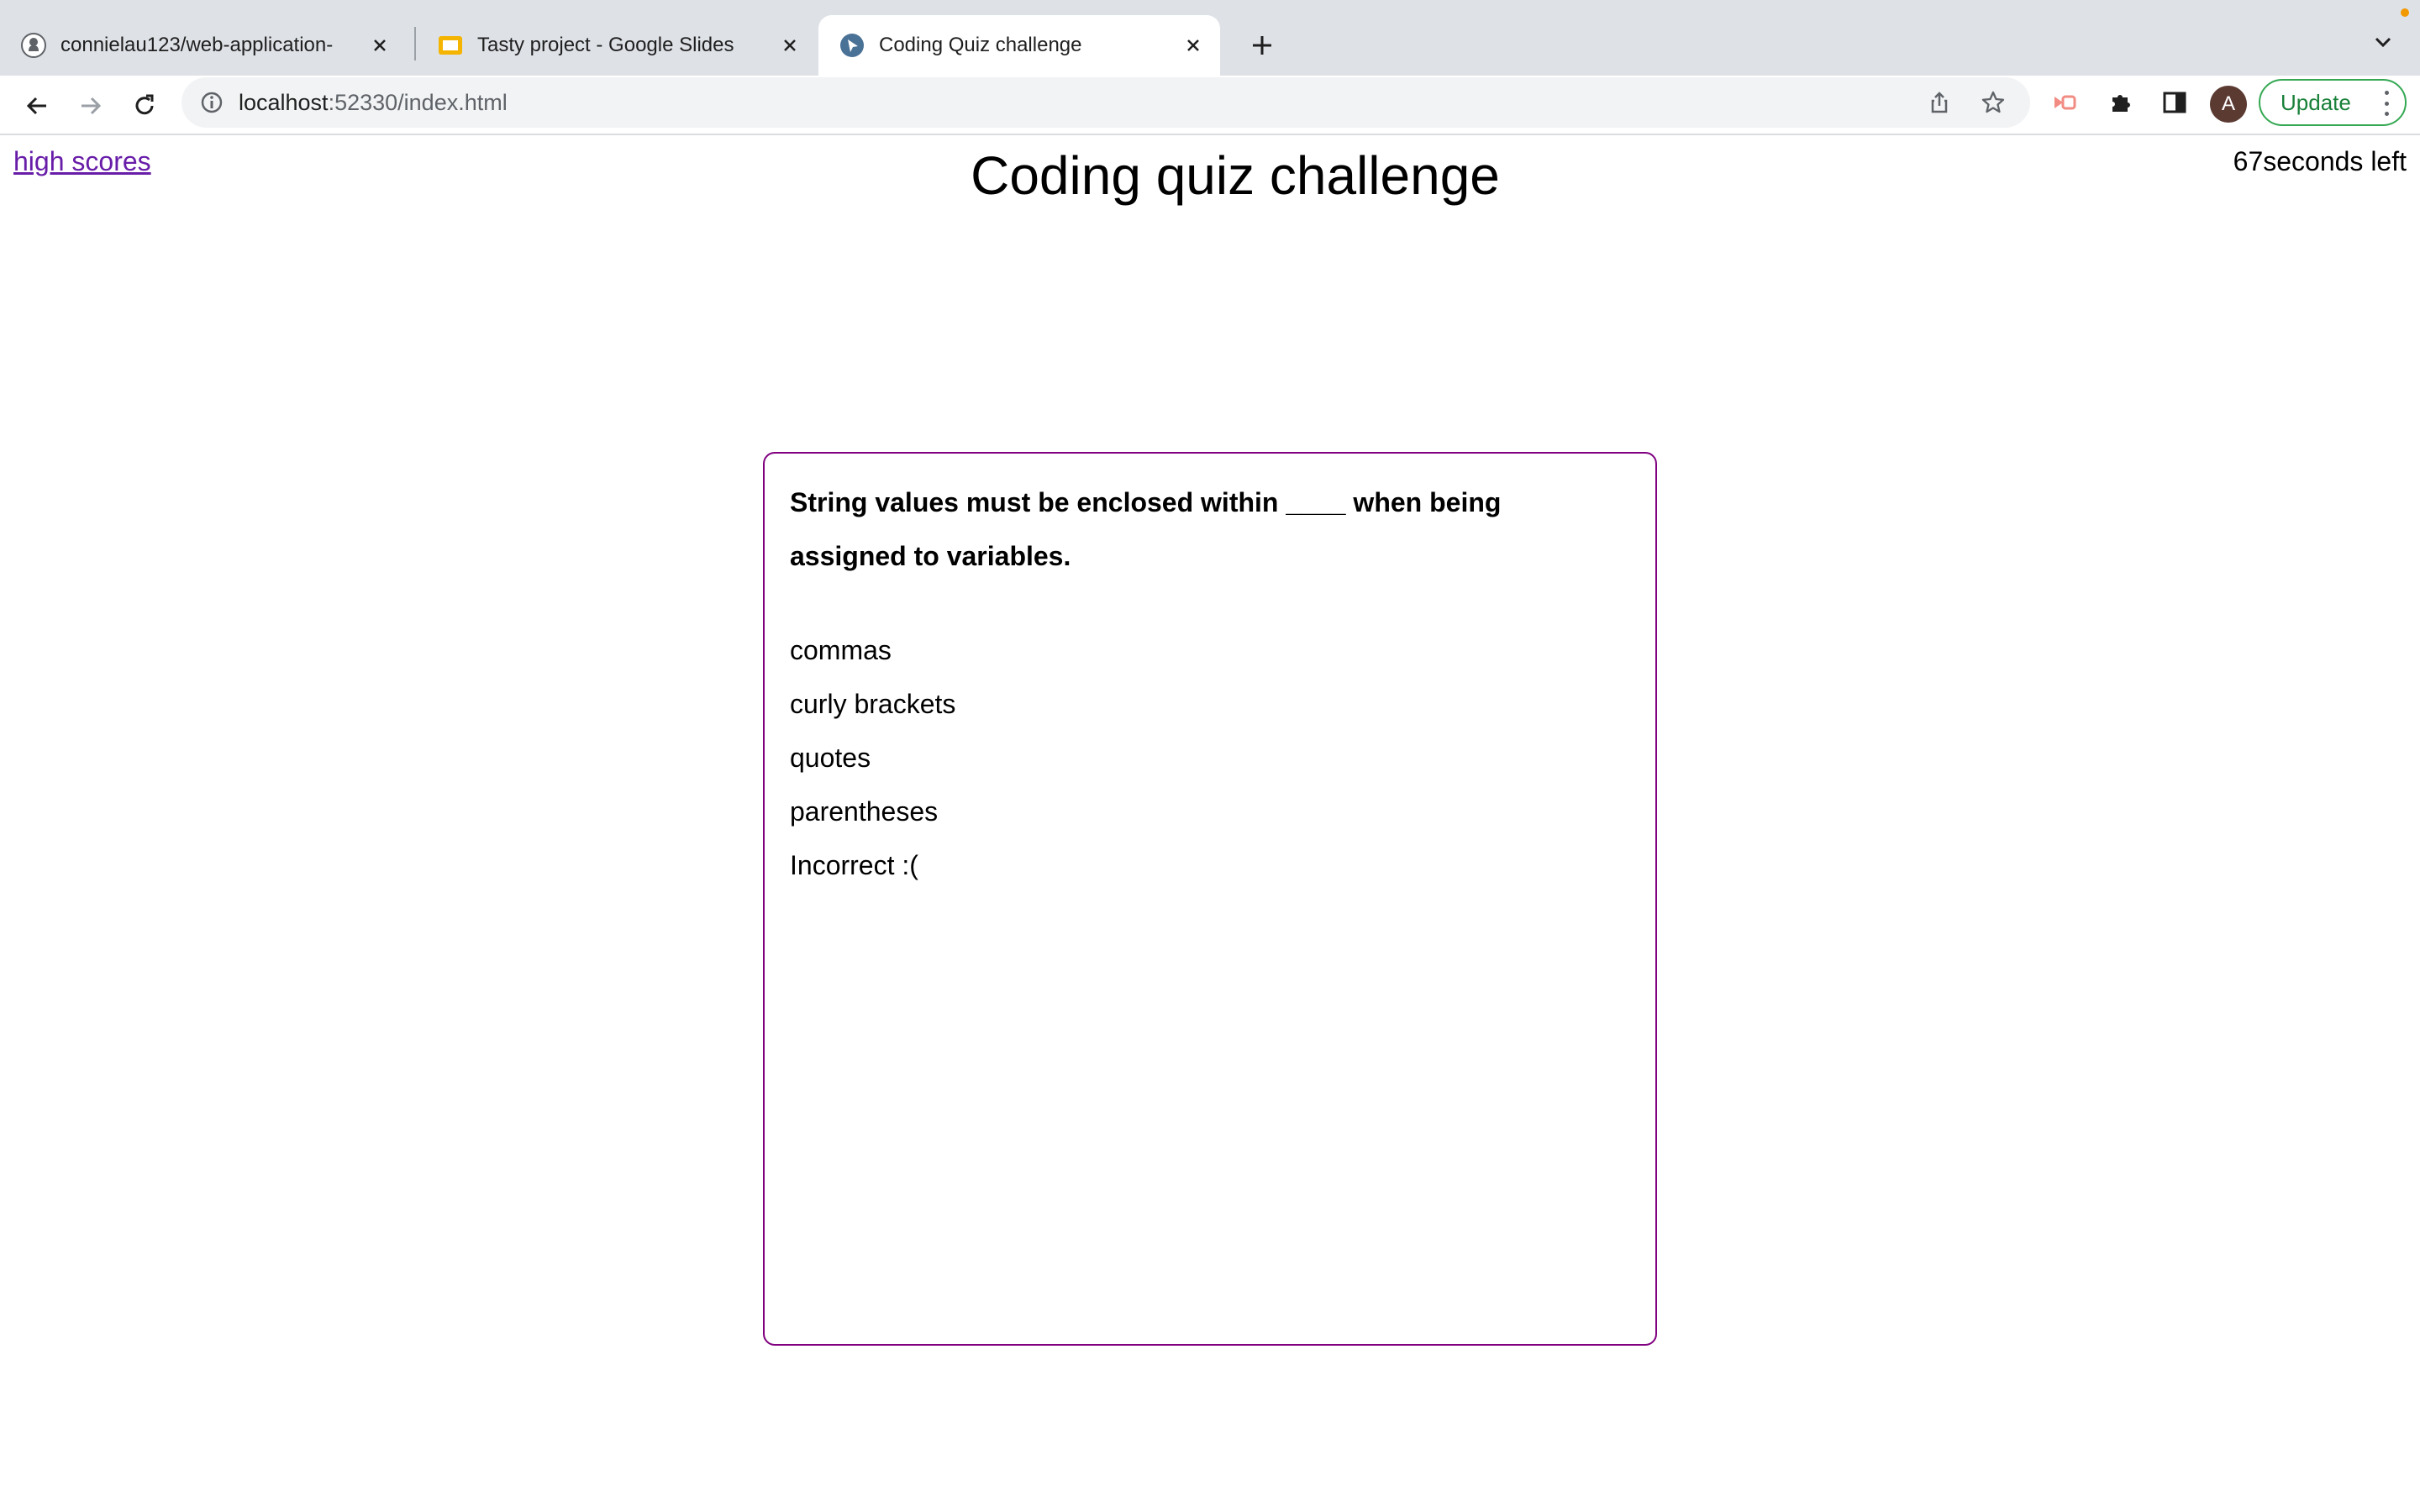 The width and height of the screenshot is (2420, 1512). Describe the element at coordinates (854, 865) in the screenshot. I see `answer-feedback: Incorrect :(` at that location.